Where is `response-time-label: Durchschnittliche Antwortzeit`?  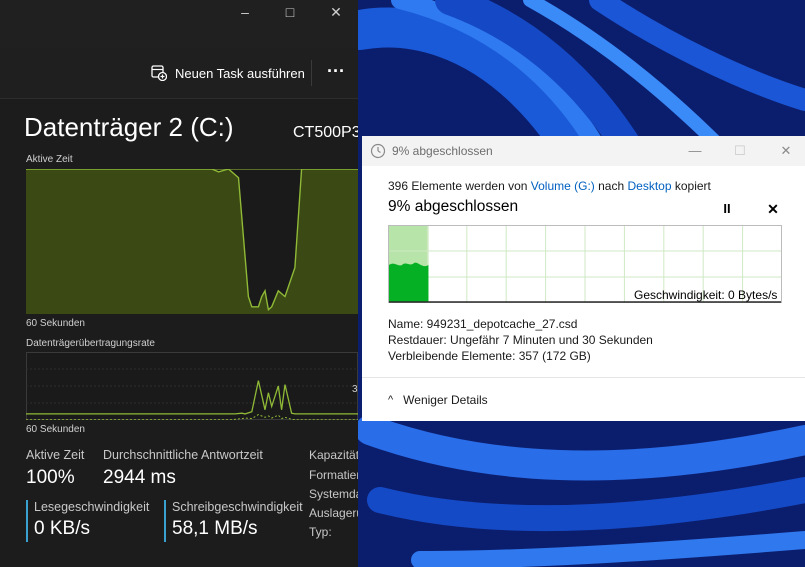
response-time-label: Durchschnittliche Antwortzeit is located at coordinates (183, 455).